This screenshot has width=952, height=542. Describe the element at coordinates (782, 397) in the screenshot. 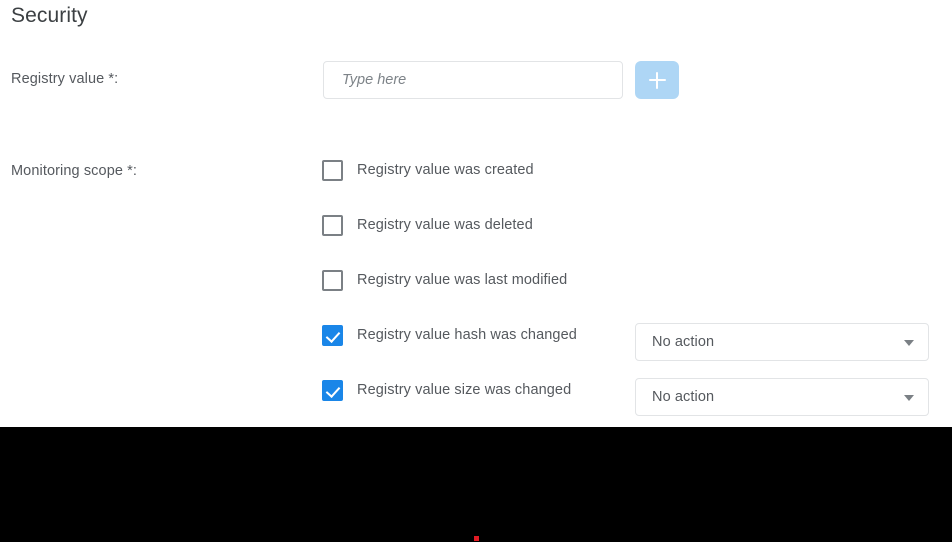

I see `scope-action-select-4: No action` at that location.